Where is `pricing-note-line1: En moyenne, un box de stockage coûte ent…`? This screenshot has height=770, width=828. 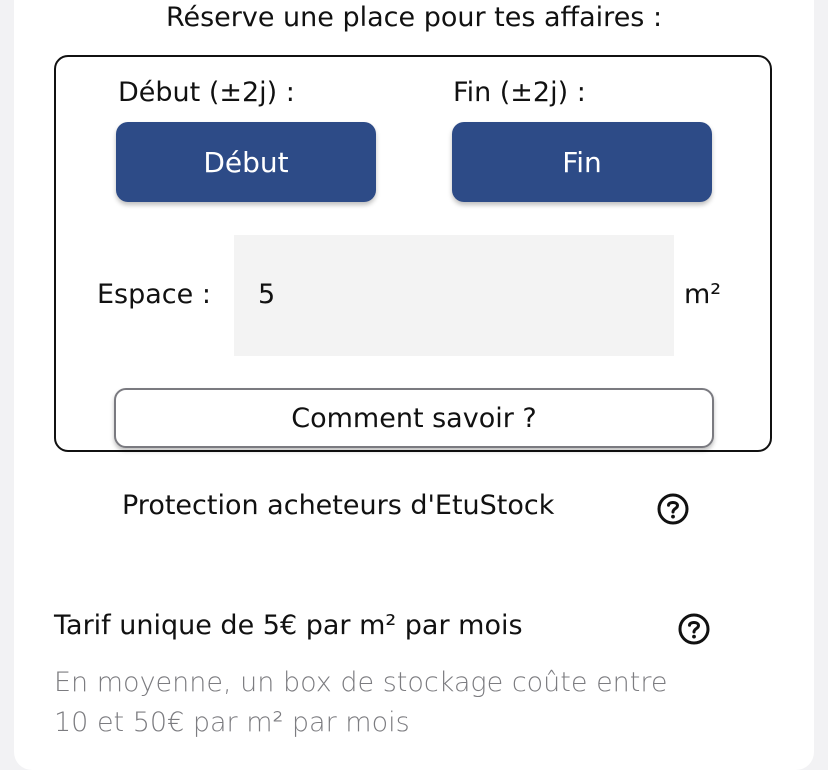
pricing-note-line1: En moyenne, un box de stockage coûte ent… is located at coordinates (361, 682).